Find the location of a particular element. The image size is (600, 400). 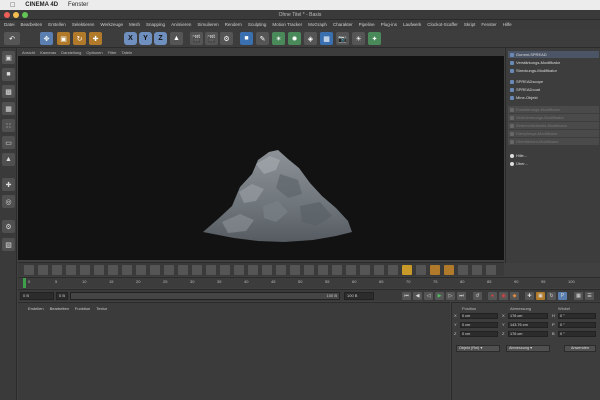

snap-icon: ⚙ is located at coordinates (8, 226).